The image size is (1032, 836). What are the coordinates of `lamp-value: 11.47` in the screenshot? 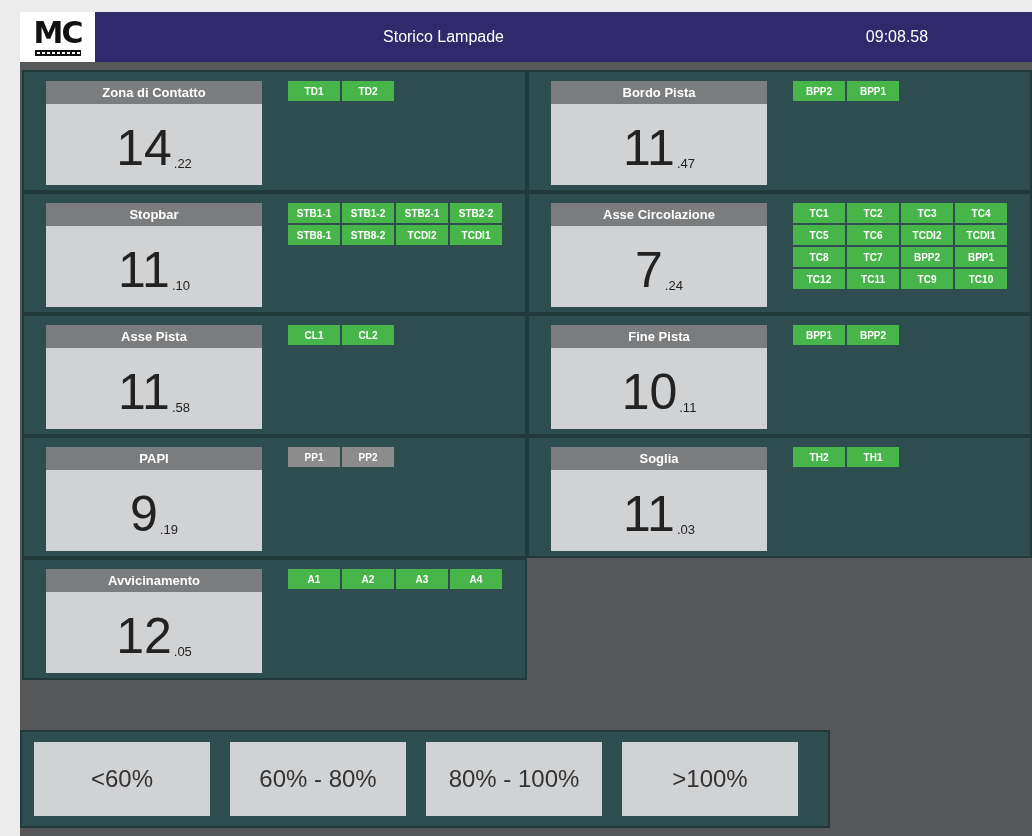 It's located at (659, 148).